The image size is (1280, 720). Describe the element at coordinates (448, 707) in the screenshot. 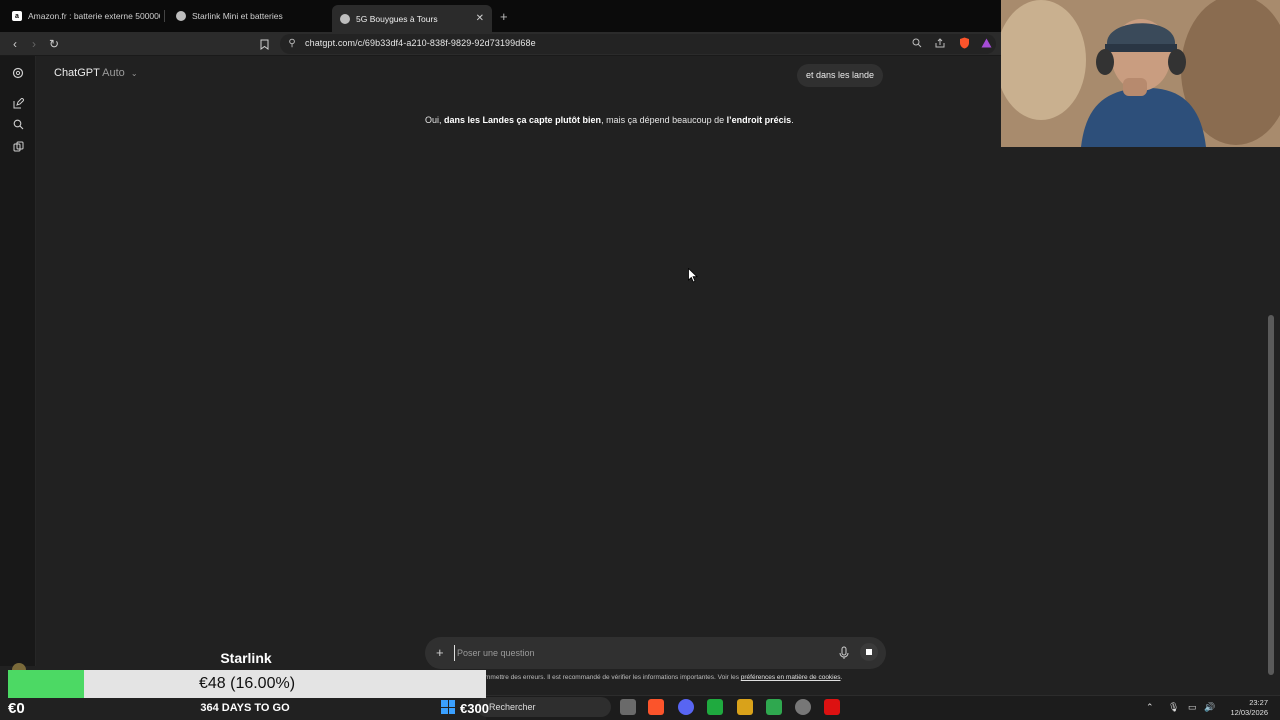

I see `windows-start-icon` at that location.